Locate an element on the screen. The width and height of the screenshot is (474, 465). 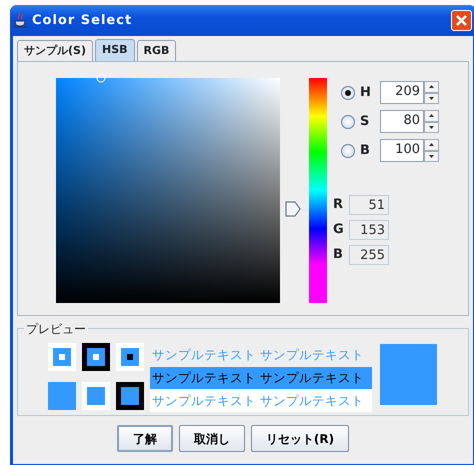
tab: RGB is located at coordinates (156, 50).